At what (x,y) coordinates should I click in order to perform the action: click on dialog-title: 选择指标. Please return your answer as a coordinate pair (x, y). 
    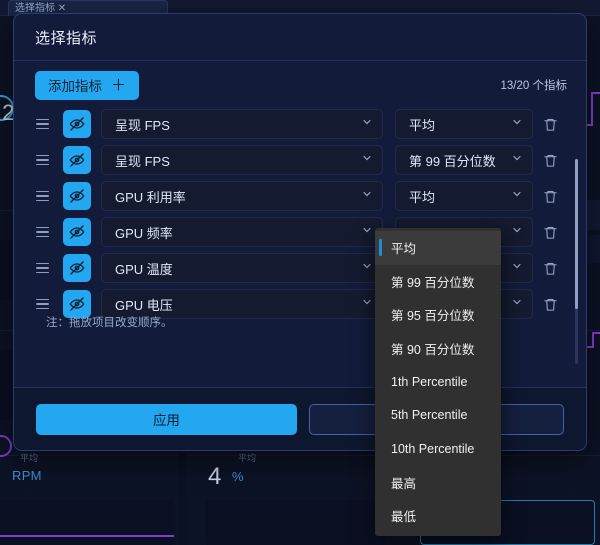
    Looking at the image, I should click on (66, 38).